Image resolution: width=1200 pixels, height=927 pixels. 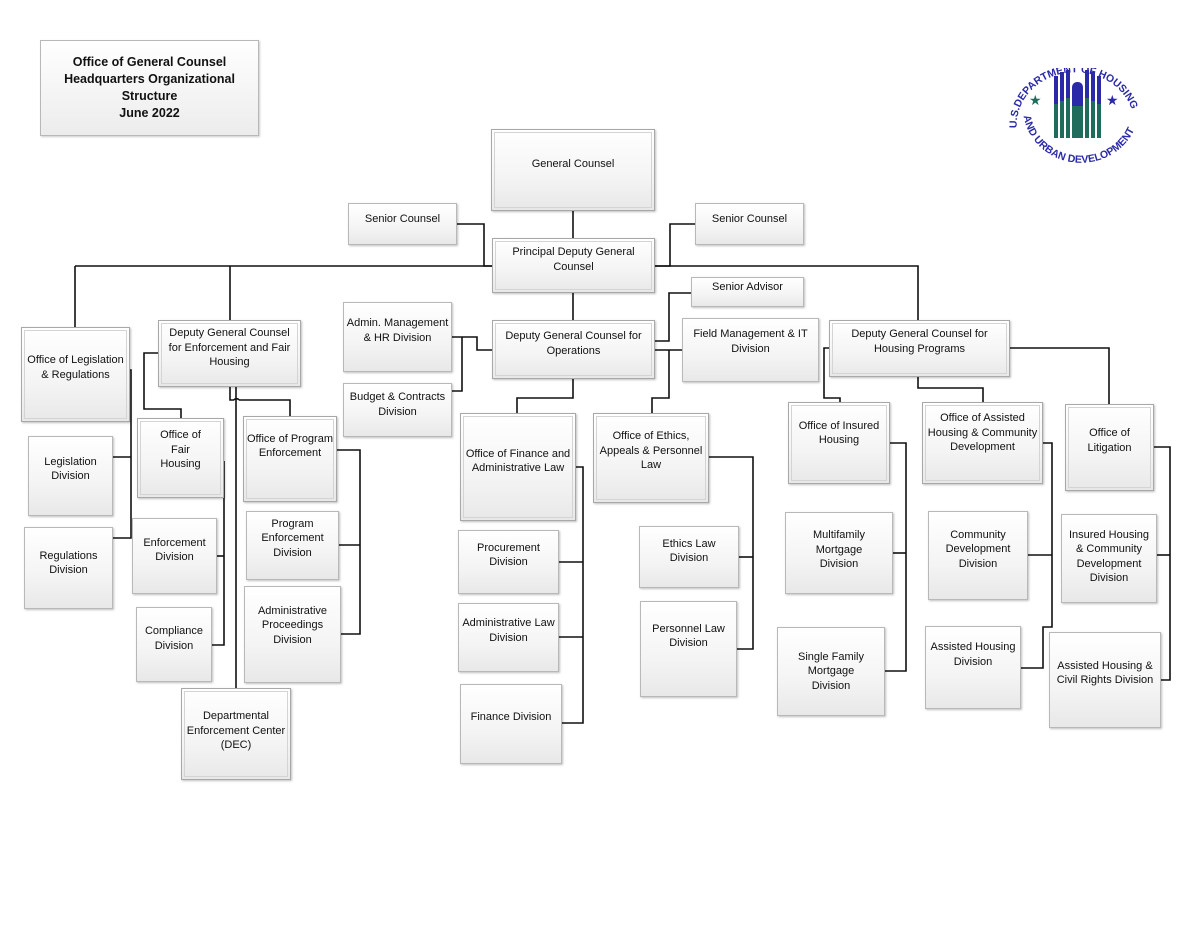 I want to click on node-label: Enforcement Division, so click(x=174, y=550).